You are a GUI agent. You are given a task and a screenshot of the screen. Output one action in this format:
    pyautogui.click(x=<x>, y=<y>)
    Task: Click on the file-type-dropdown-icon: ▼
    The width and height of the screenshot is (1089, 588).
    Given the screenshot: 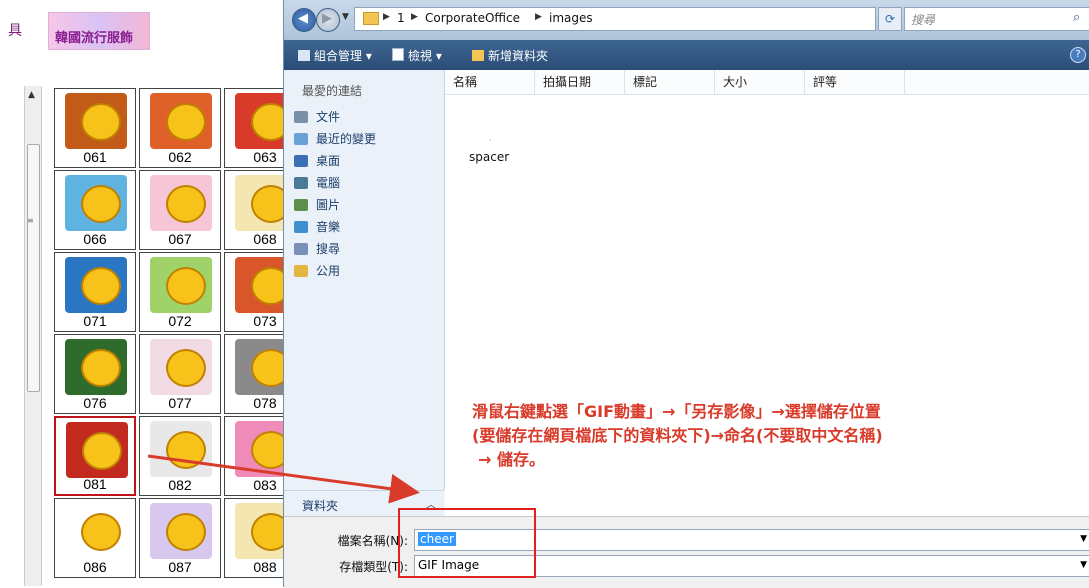 What is the action you would take?
    pyautogui.click(x=1083, y=565)
    